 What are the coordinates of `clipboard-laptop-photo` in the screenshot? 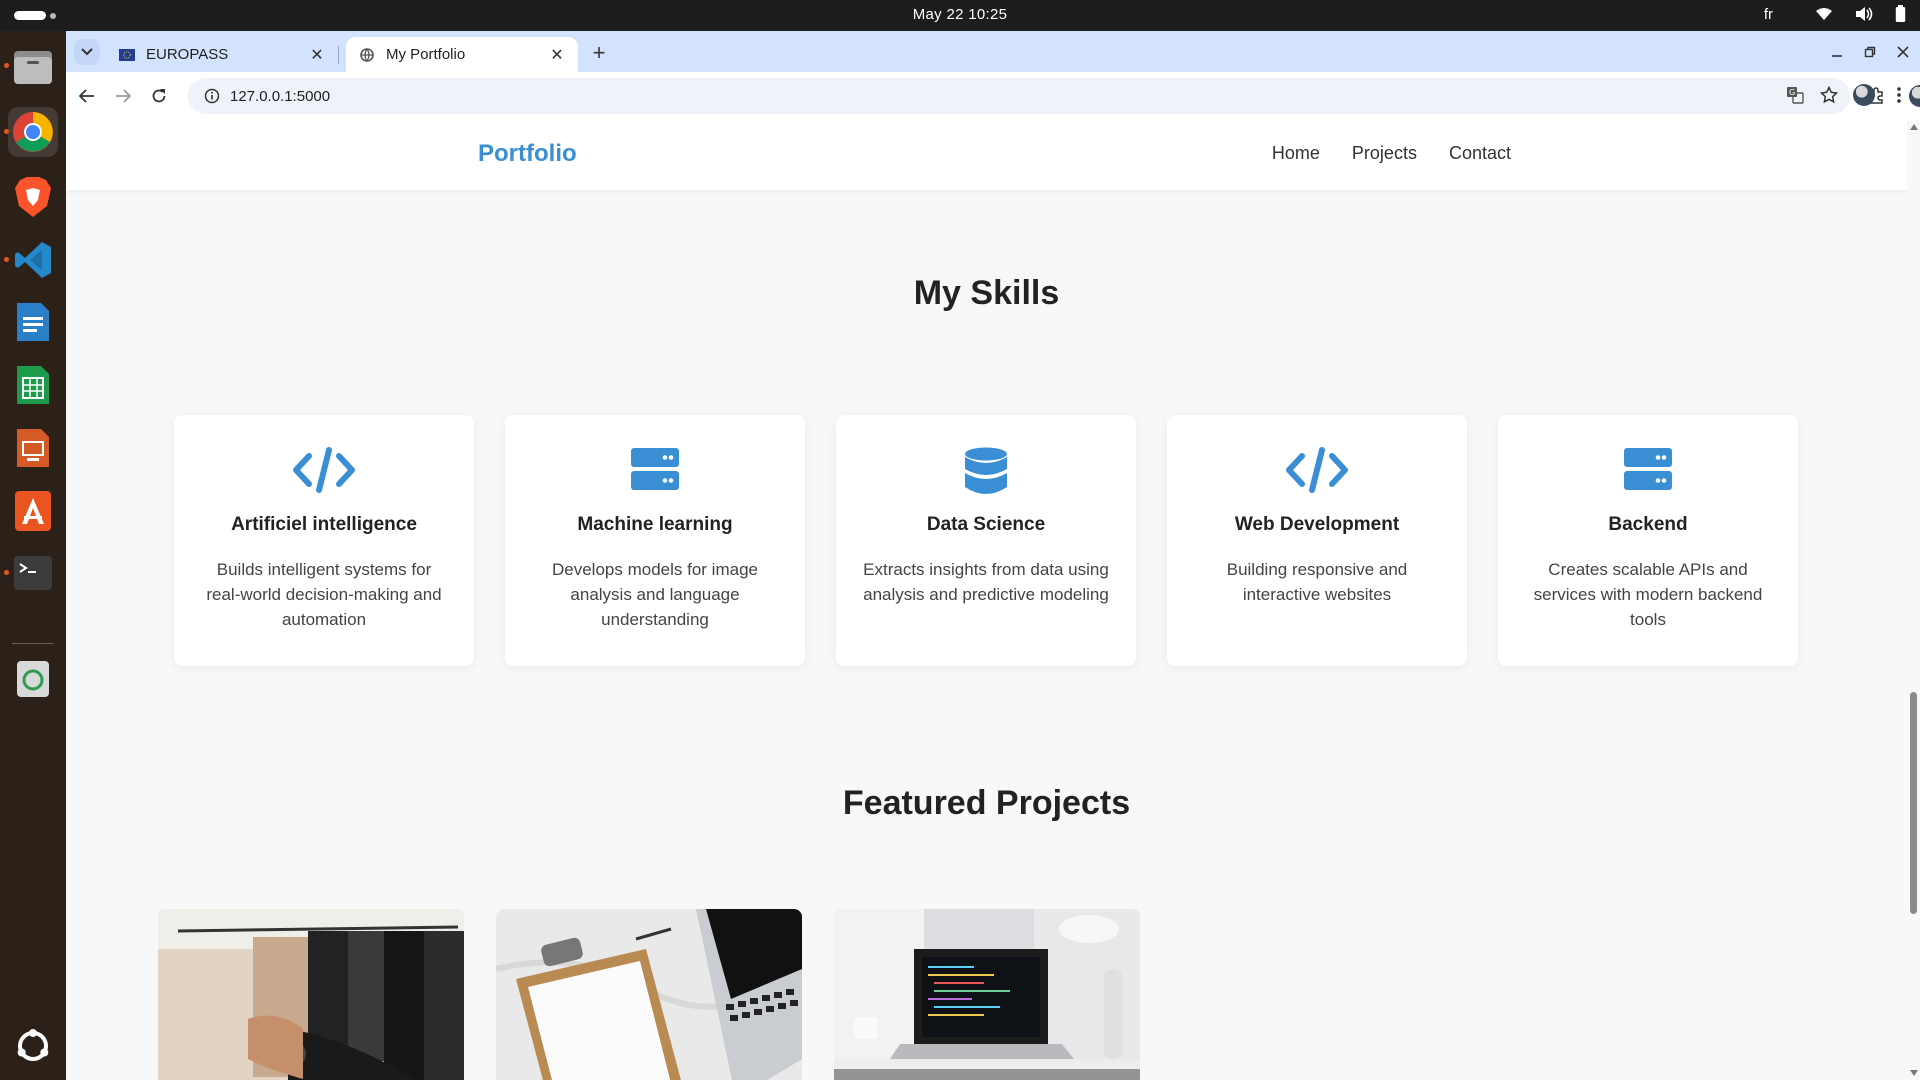 It's located at (649, 994).